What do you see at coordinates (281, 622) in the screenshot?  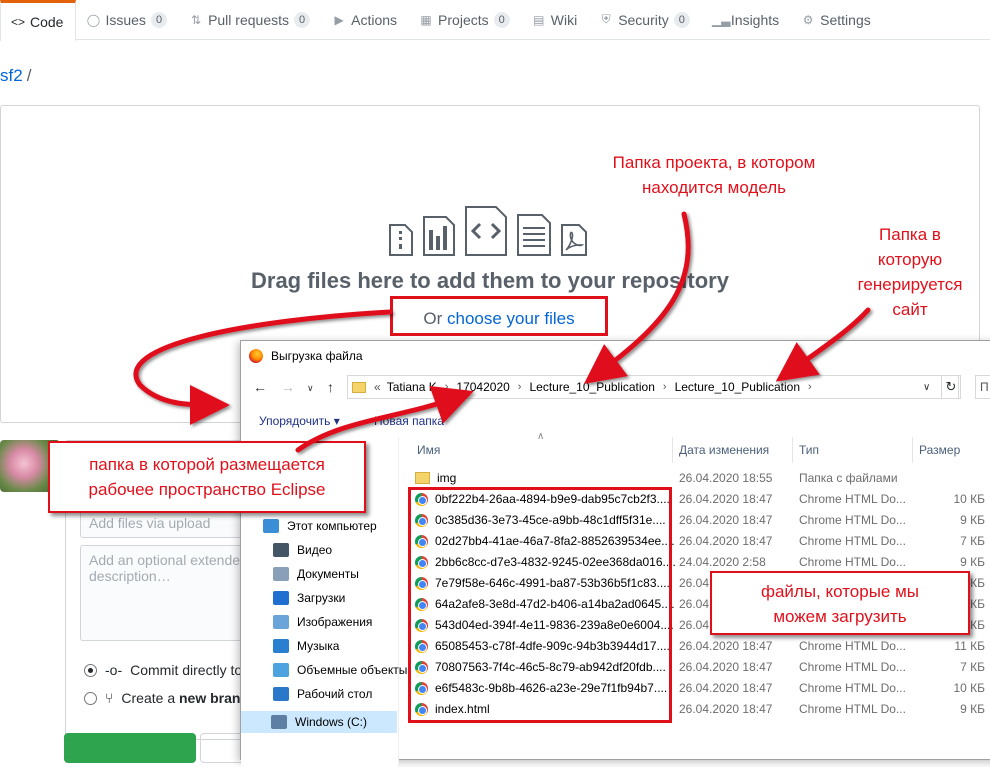 I see `images-icon` at bounding box center [281, 622].